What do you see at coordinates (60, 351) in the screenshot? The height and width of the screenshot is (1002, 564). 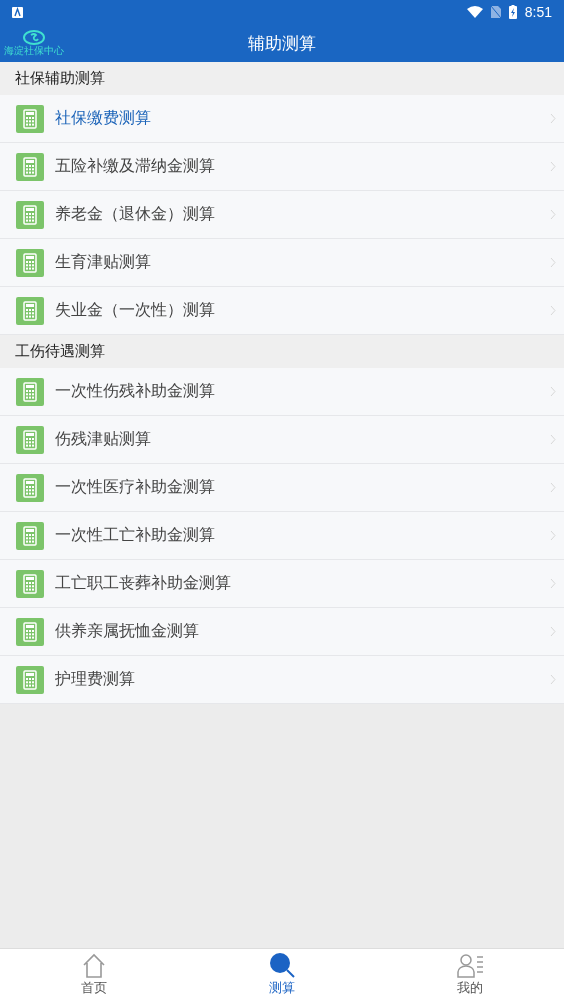 I see `section-title: 工伤待遇测算` at bounding box center [60, 351].